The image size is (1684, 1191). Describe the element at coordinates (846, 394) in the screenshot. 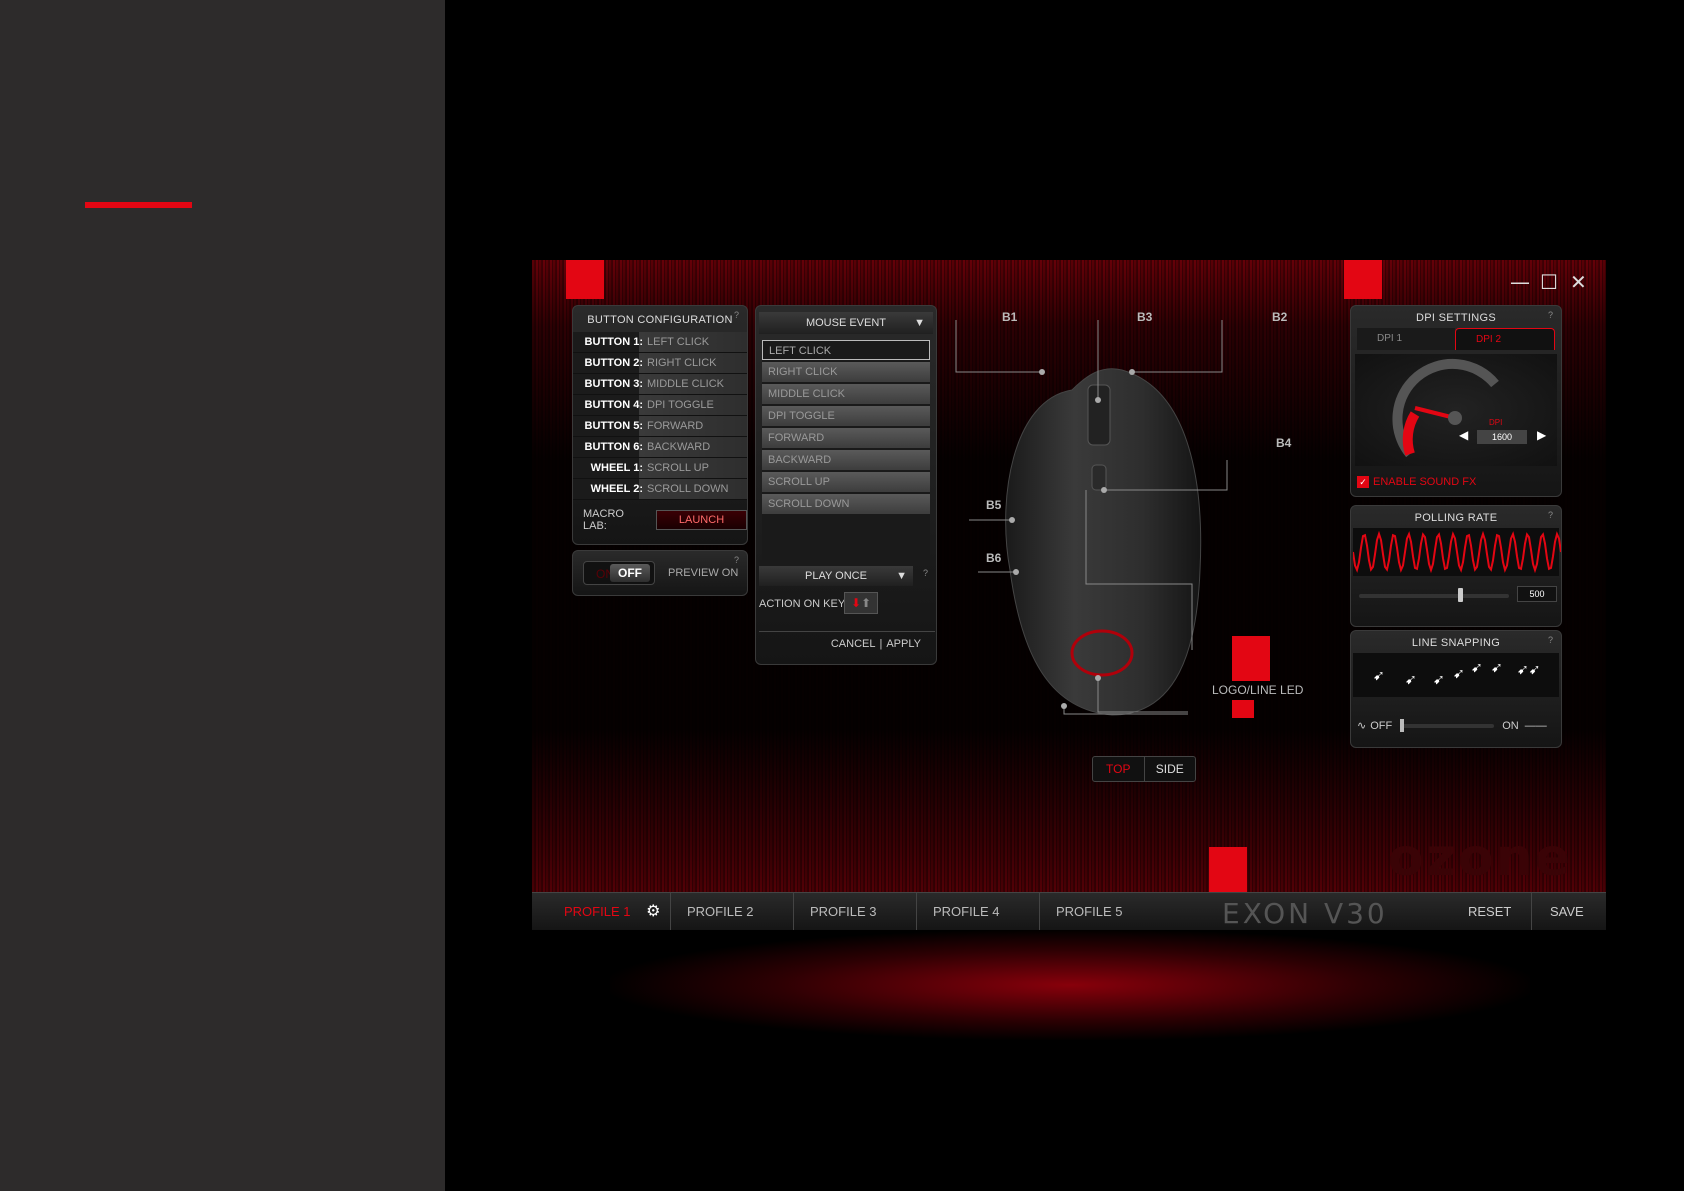

I see `mouse-event-item: MIDDLE CLICK` at that location.